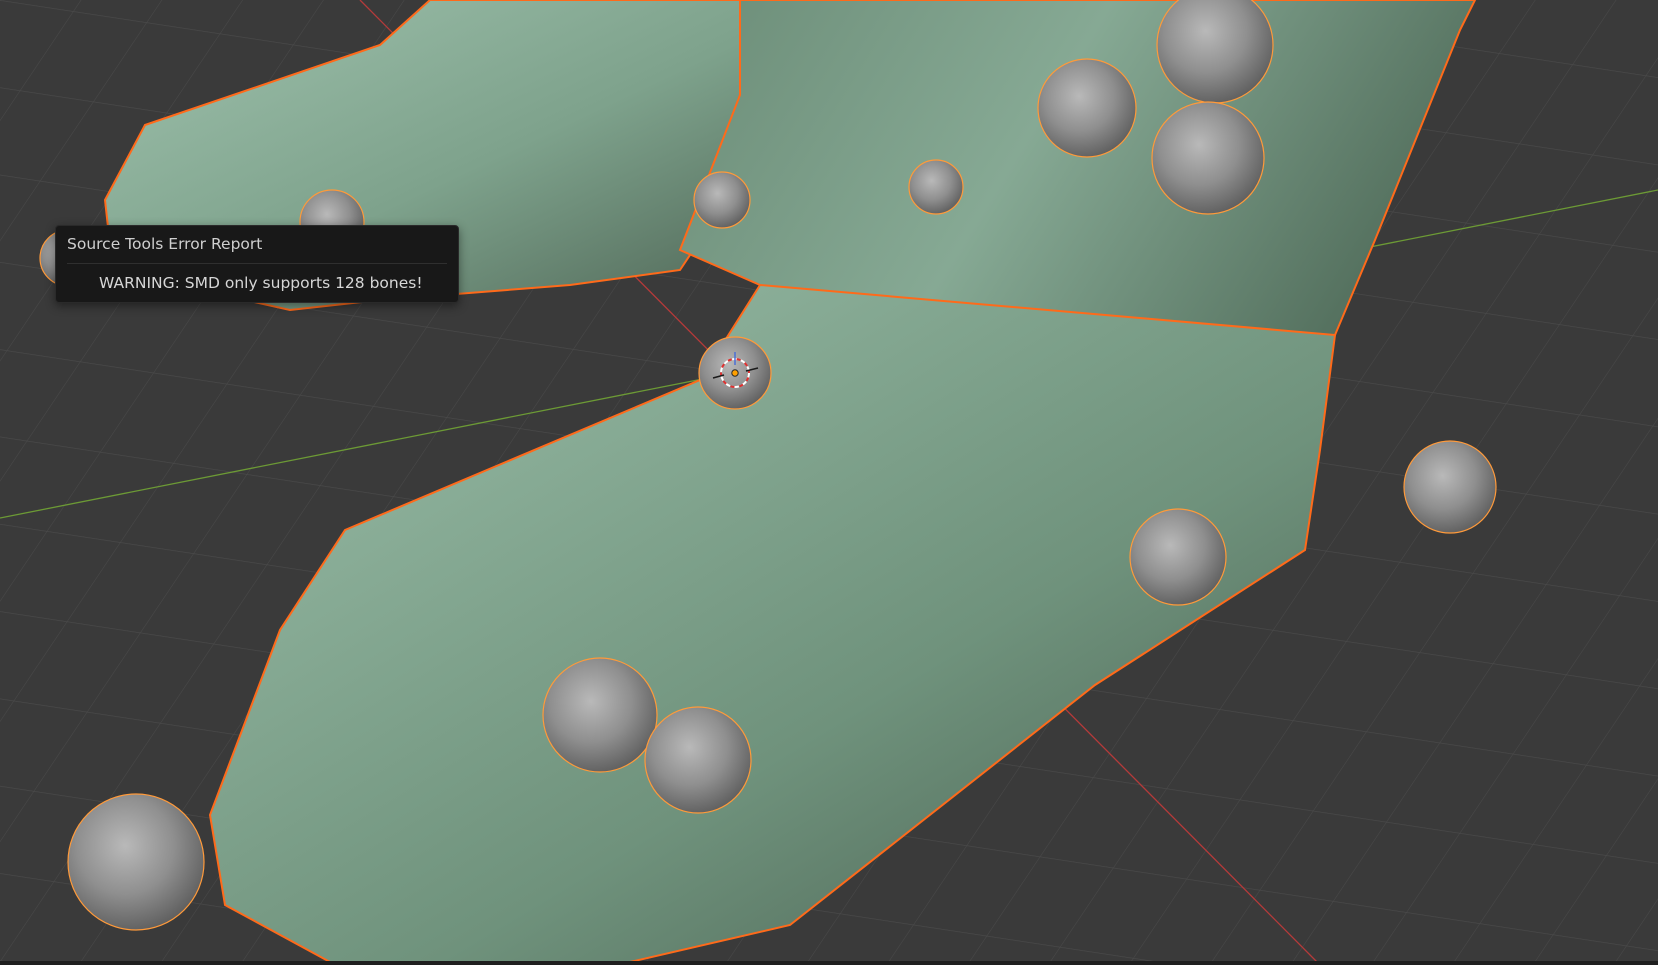 The image size is (1658, 965). I want to click on object-origin-icon, so click(735, 373).